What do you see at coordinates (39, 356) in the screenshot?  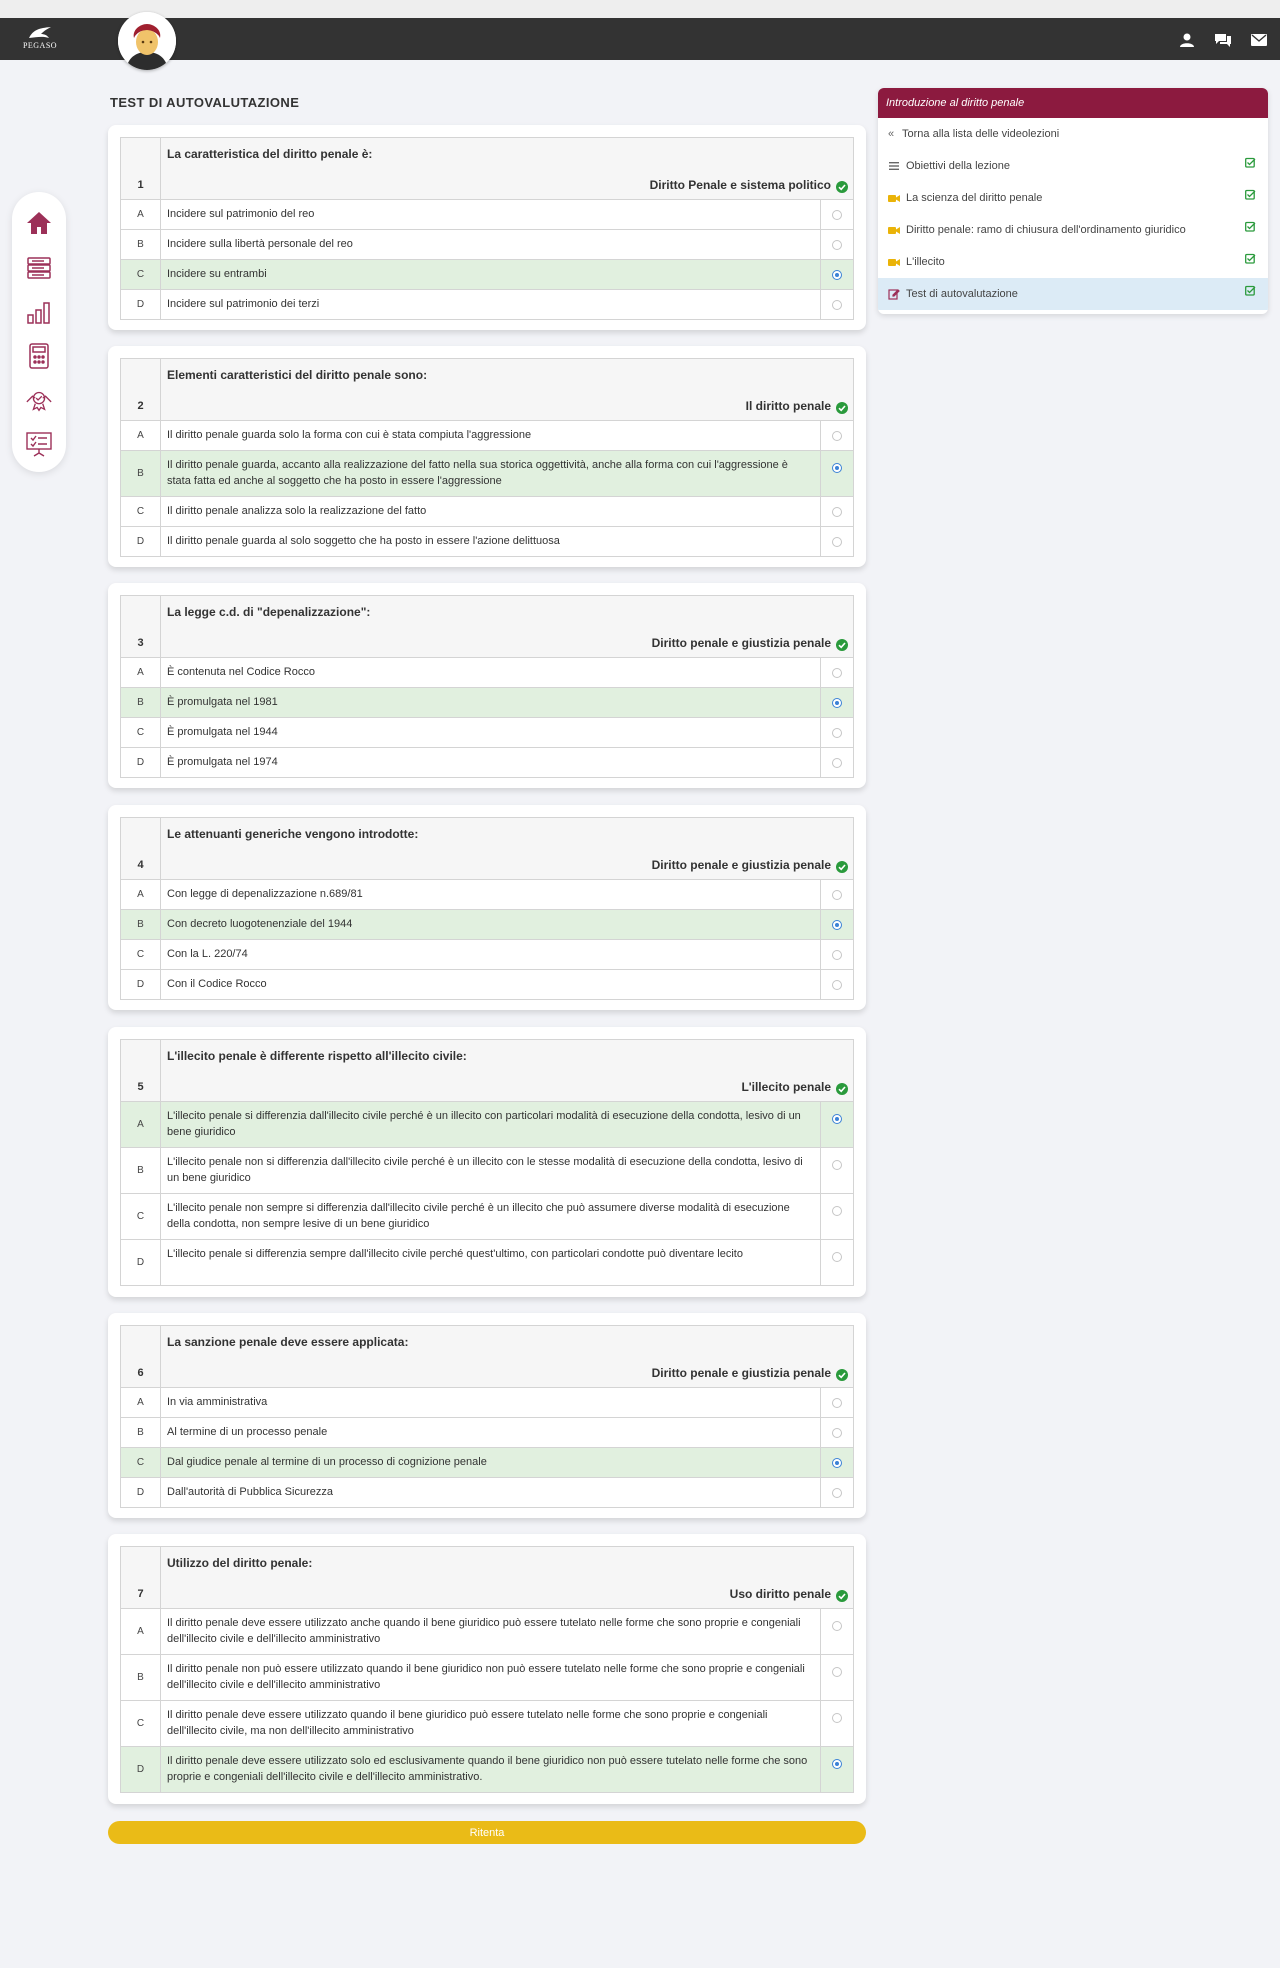 I see `calculator-icon` at bounding box center [39, 356].